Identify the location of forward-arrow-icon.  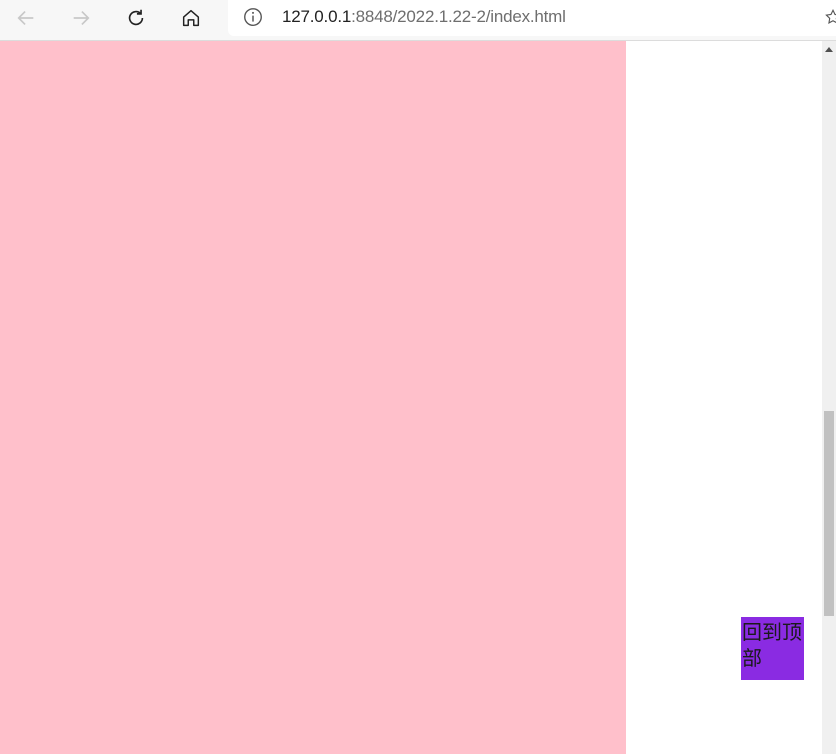
(81, 18).